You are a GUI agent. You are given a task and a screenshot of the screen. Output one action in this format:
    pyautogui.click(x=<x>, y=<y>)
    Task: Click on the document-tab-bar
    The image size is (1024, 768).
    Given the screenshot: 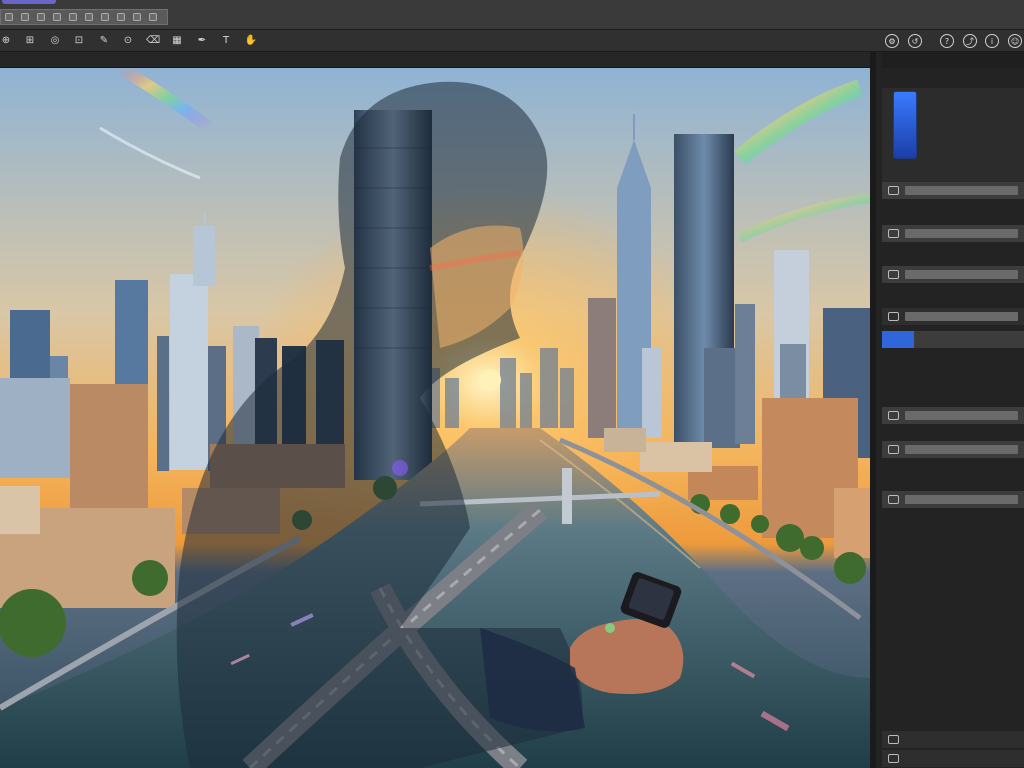 What is the action you would take?
    pyautogui.click(x=435, y=60)
    